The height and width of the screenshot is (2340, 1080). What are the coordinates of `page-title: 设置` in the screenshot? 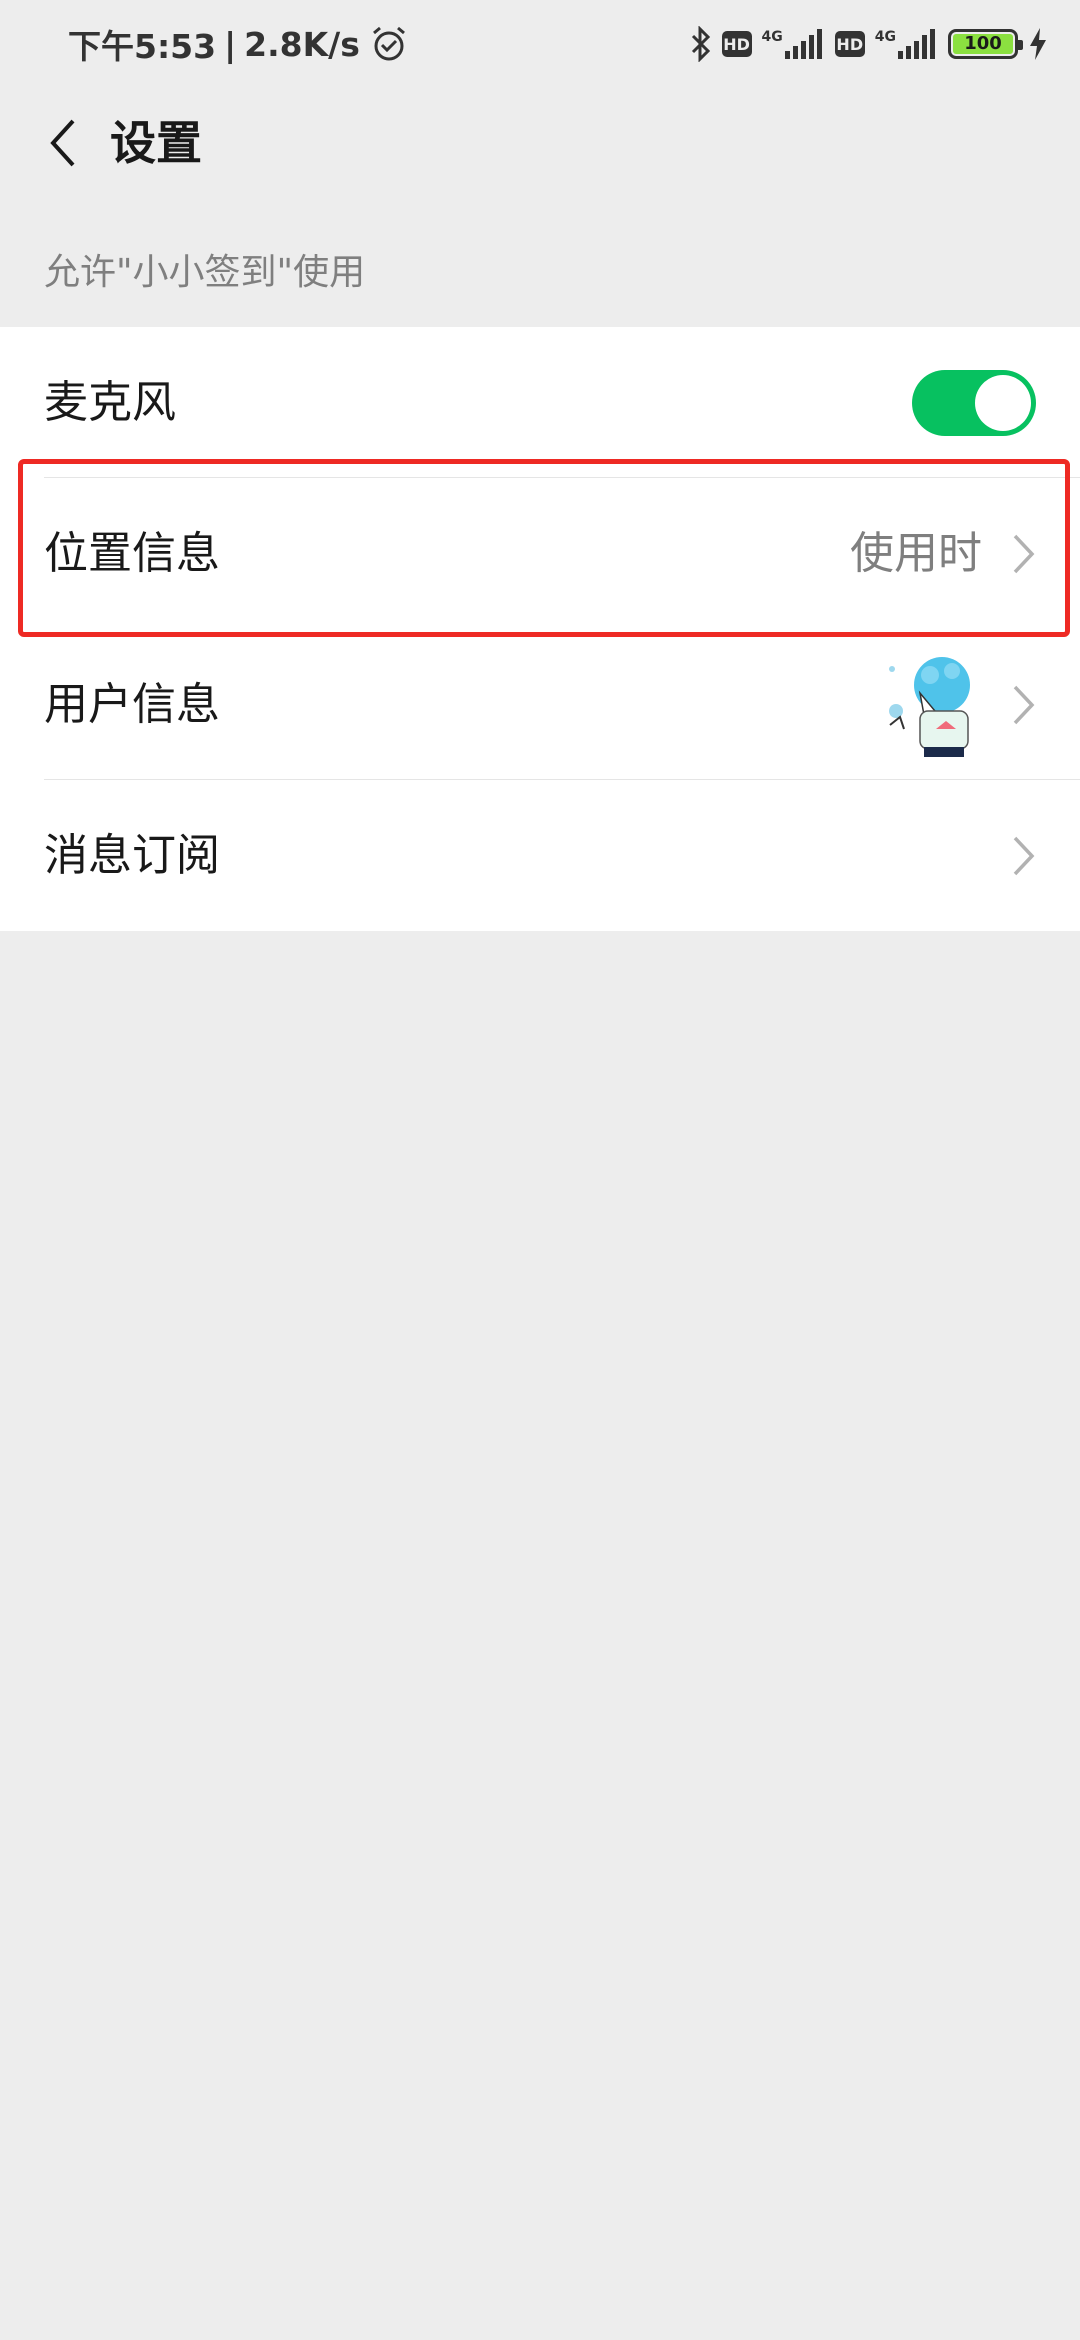 It's located at (156, 143).